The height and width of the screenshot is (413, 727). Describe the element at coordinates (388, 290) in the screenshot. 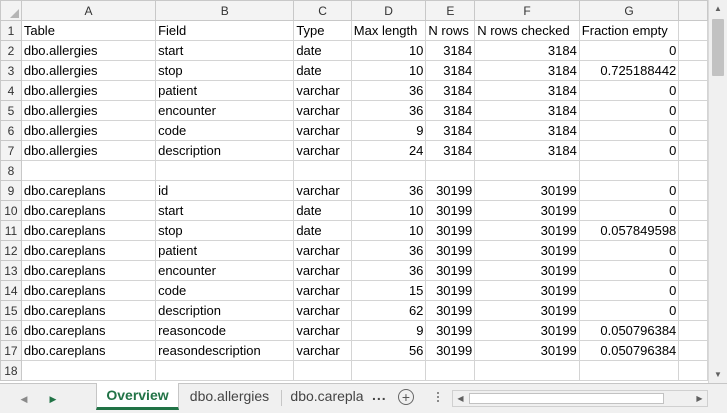

I see `cell-d: 15` at that location.